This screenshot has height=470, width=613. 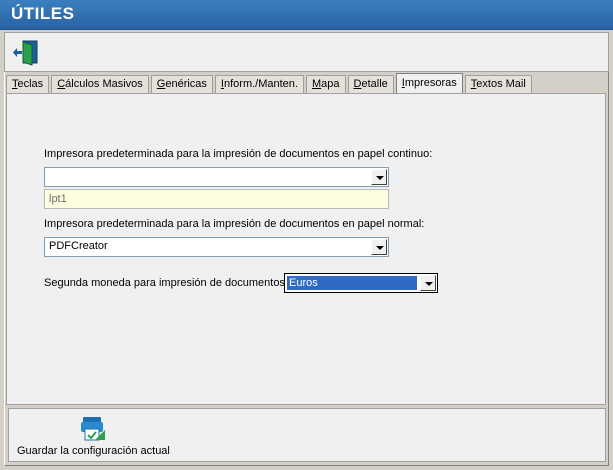 I want to click on save-config-button: Guardar la configuración actual, so click(x=93, y=436).